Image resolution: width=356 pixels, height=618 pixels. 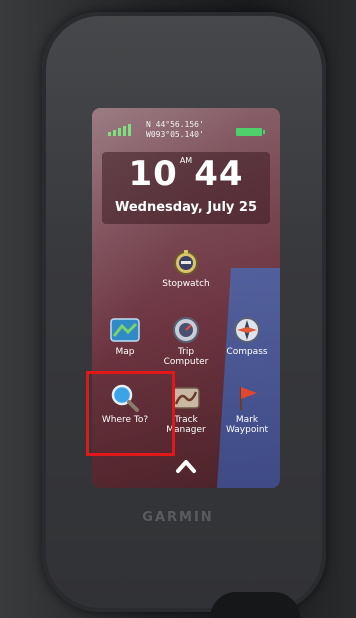 What do you see at coordinates (186, 262) in the screenshot?
I see `stopwatch-icon` at bounding box center [186, 262].